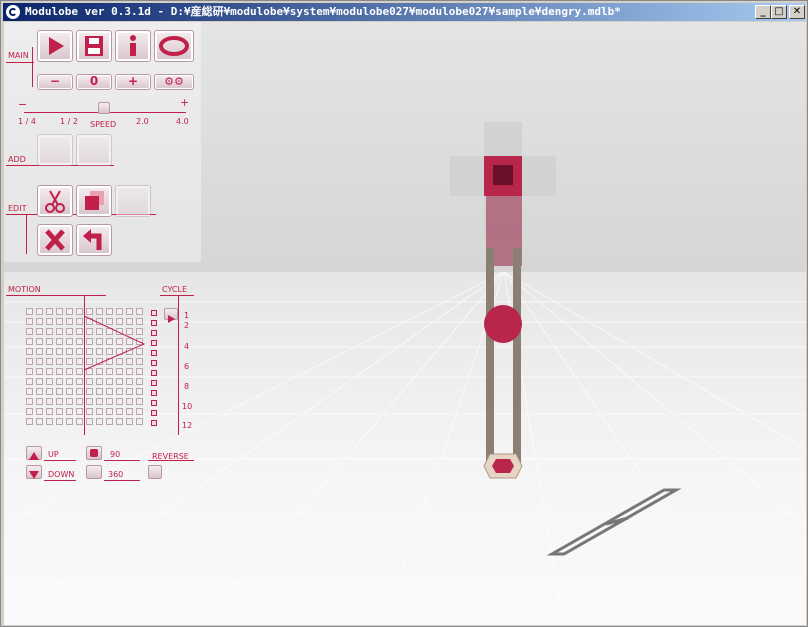 The image size is (808, 627). What do you see at coordinates (490, 357) in the screenshot?
I see `rod-left` at bounding box center [490, 357].